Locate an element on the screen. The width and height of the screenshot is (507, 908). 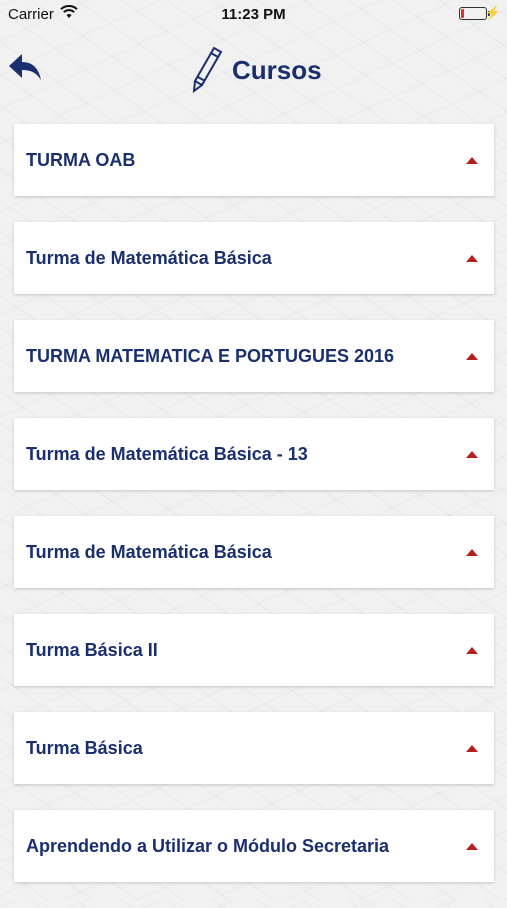
title-group: Cursos is located at coordinates (256, 70).